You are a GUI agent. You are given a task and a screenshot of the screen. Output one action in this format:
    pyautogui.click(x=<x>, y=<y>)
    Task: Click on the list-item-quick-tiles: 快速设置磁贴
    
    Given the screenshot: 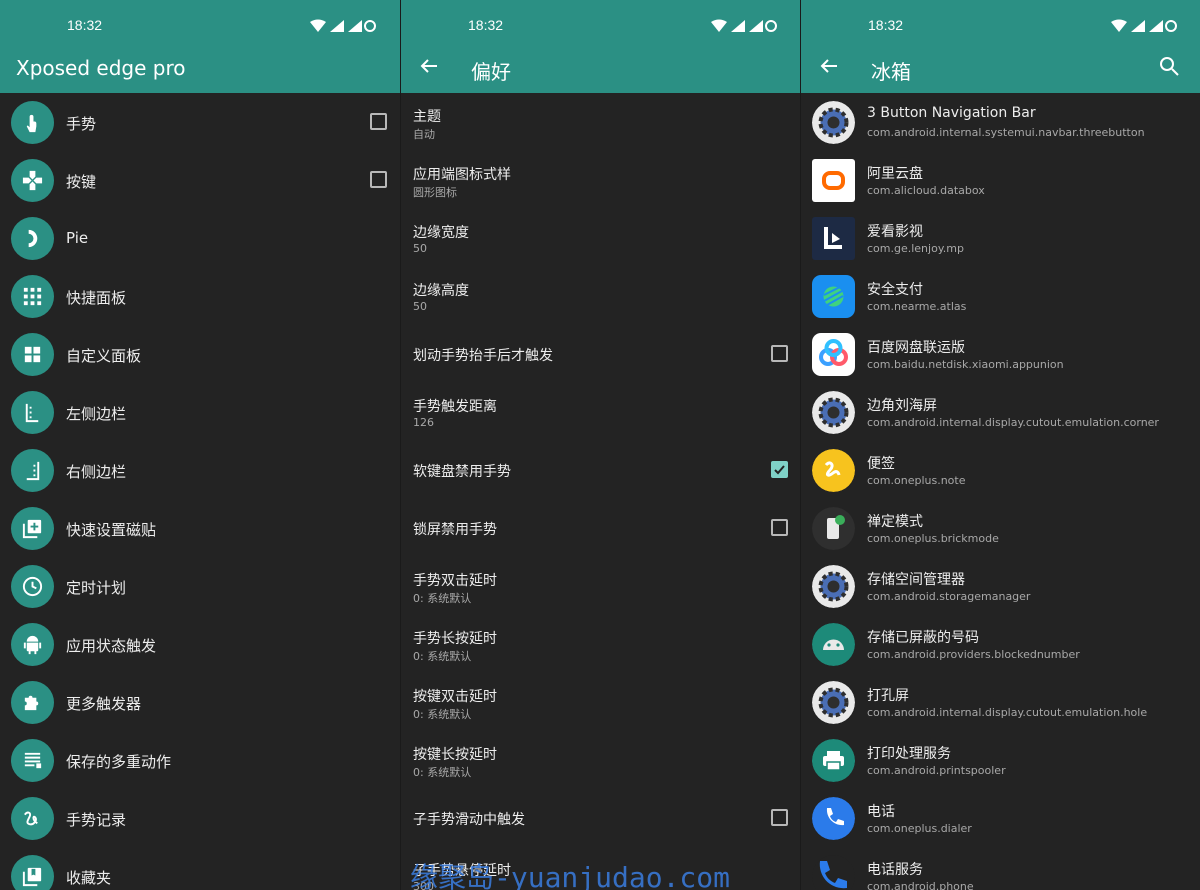 What is the action you would take?
    pyautogui.click(x=200, y=528)
    